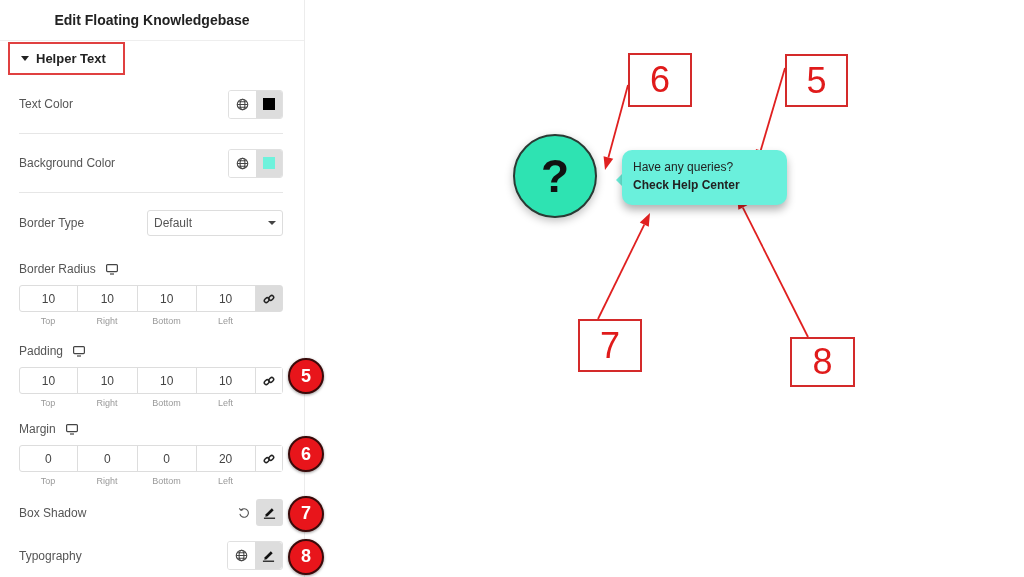 This screenshot has height=577, width=1024. I want to click on reset-icon, so click(244, 512).